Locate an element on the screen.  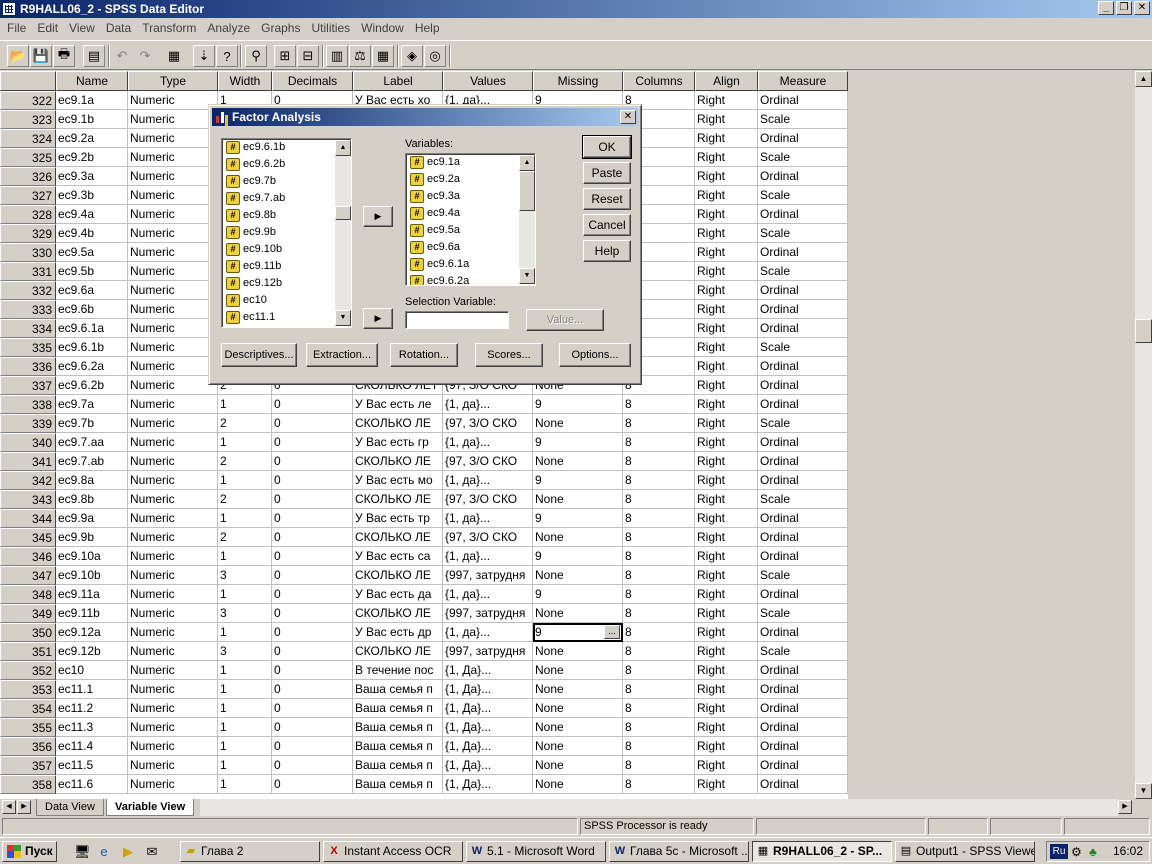
cell-name: ec9.3a is located at coordinates (92, 176).